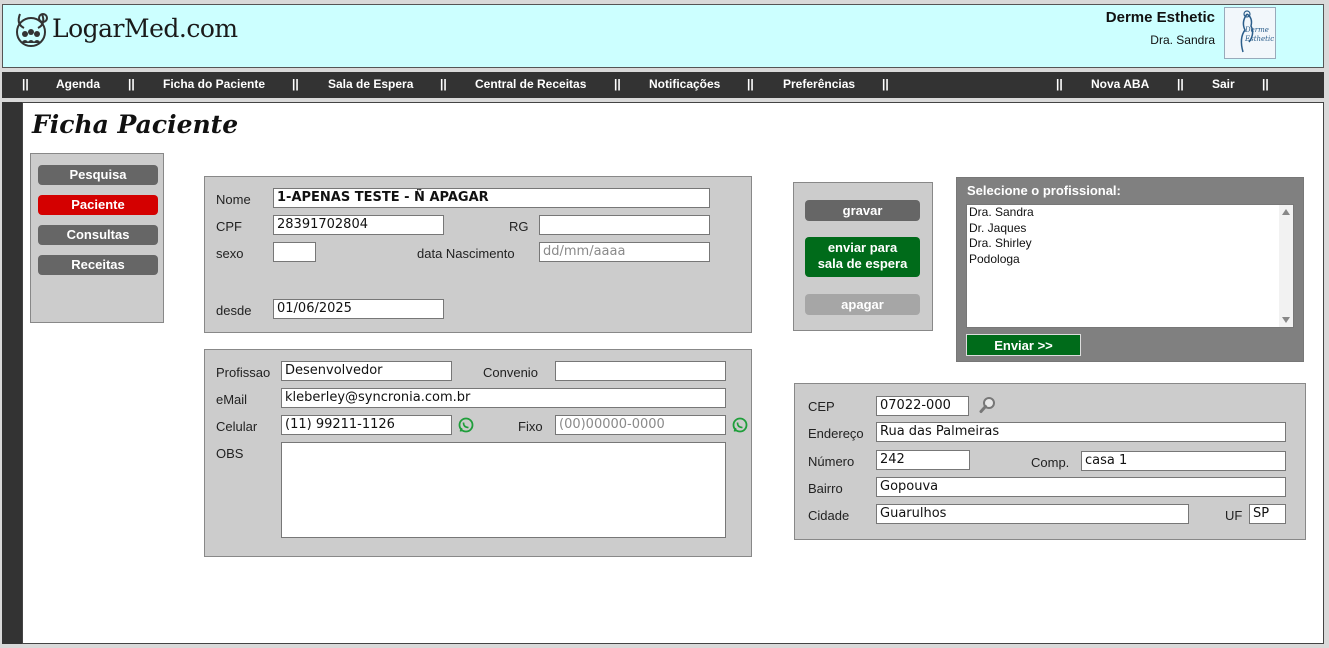 The image size is (1329, 648). Describe the element at coordinates (530, 84) in the screenshot. I see `nav-item-central-receitas: Central de Receitas` at that location.